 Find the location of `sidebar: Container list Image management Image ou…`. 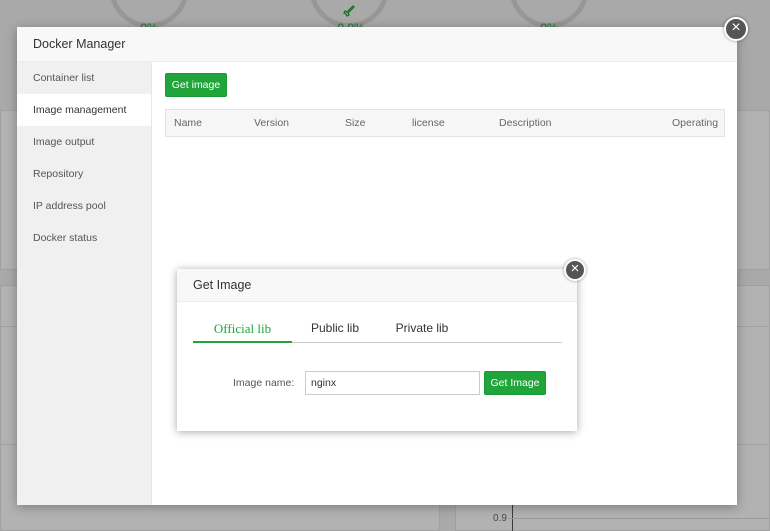

sidebar: Container list Image management Image ou… is located at coordinates (84, 283).